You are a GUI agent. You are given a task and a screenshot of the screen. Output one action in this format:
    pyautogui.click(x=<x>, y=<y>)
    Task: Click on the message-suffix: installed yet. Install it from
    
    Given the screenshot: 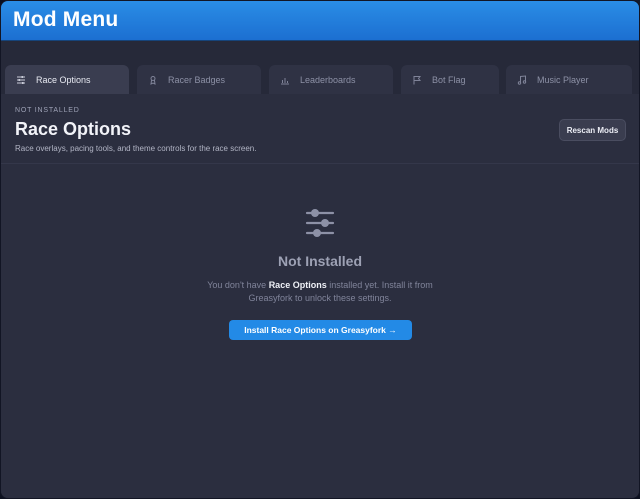 What is the action you would take?
    pyautogui.click(x=379, y=285)
    